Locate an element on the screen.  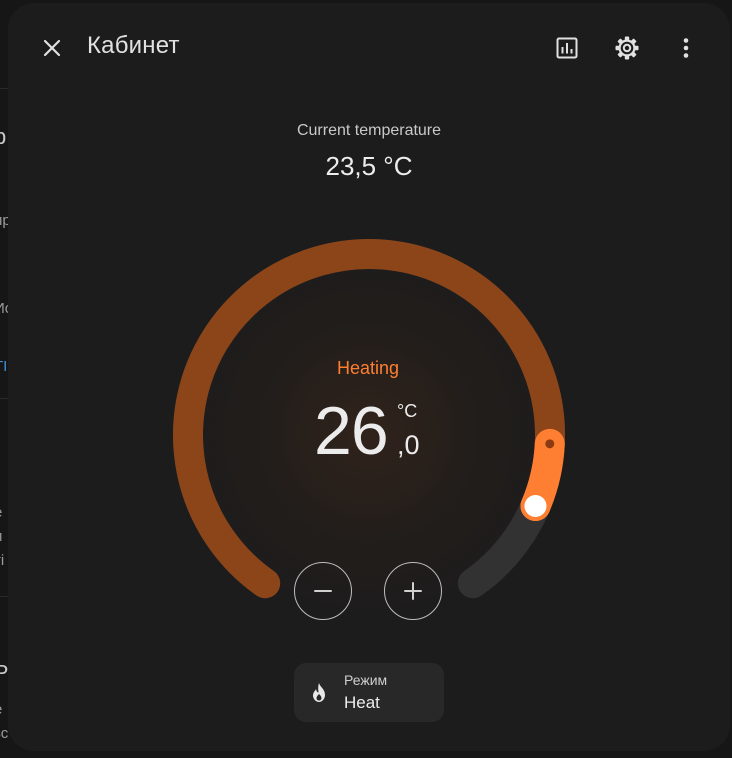
target-handle-knob is located at coordinates (535, 506).